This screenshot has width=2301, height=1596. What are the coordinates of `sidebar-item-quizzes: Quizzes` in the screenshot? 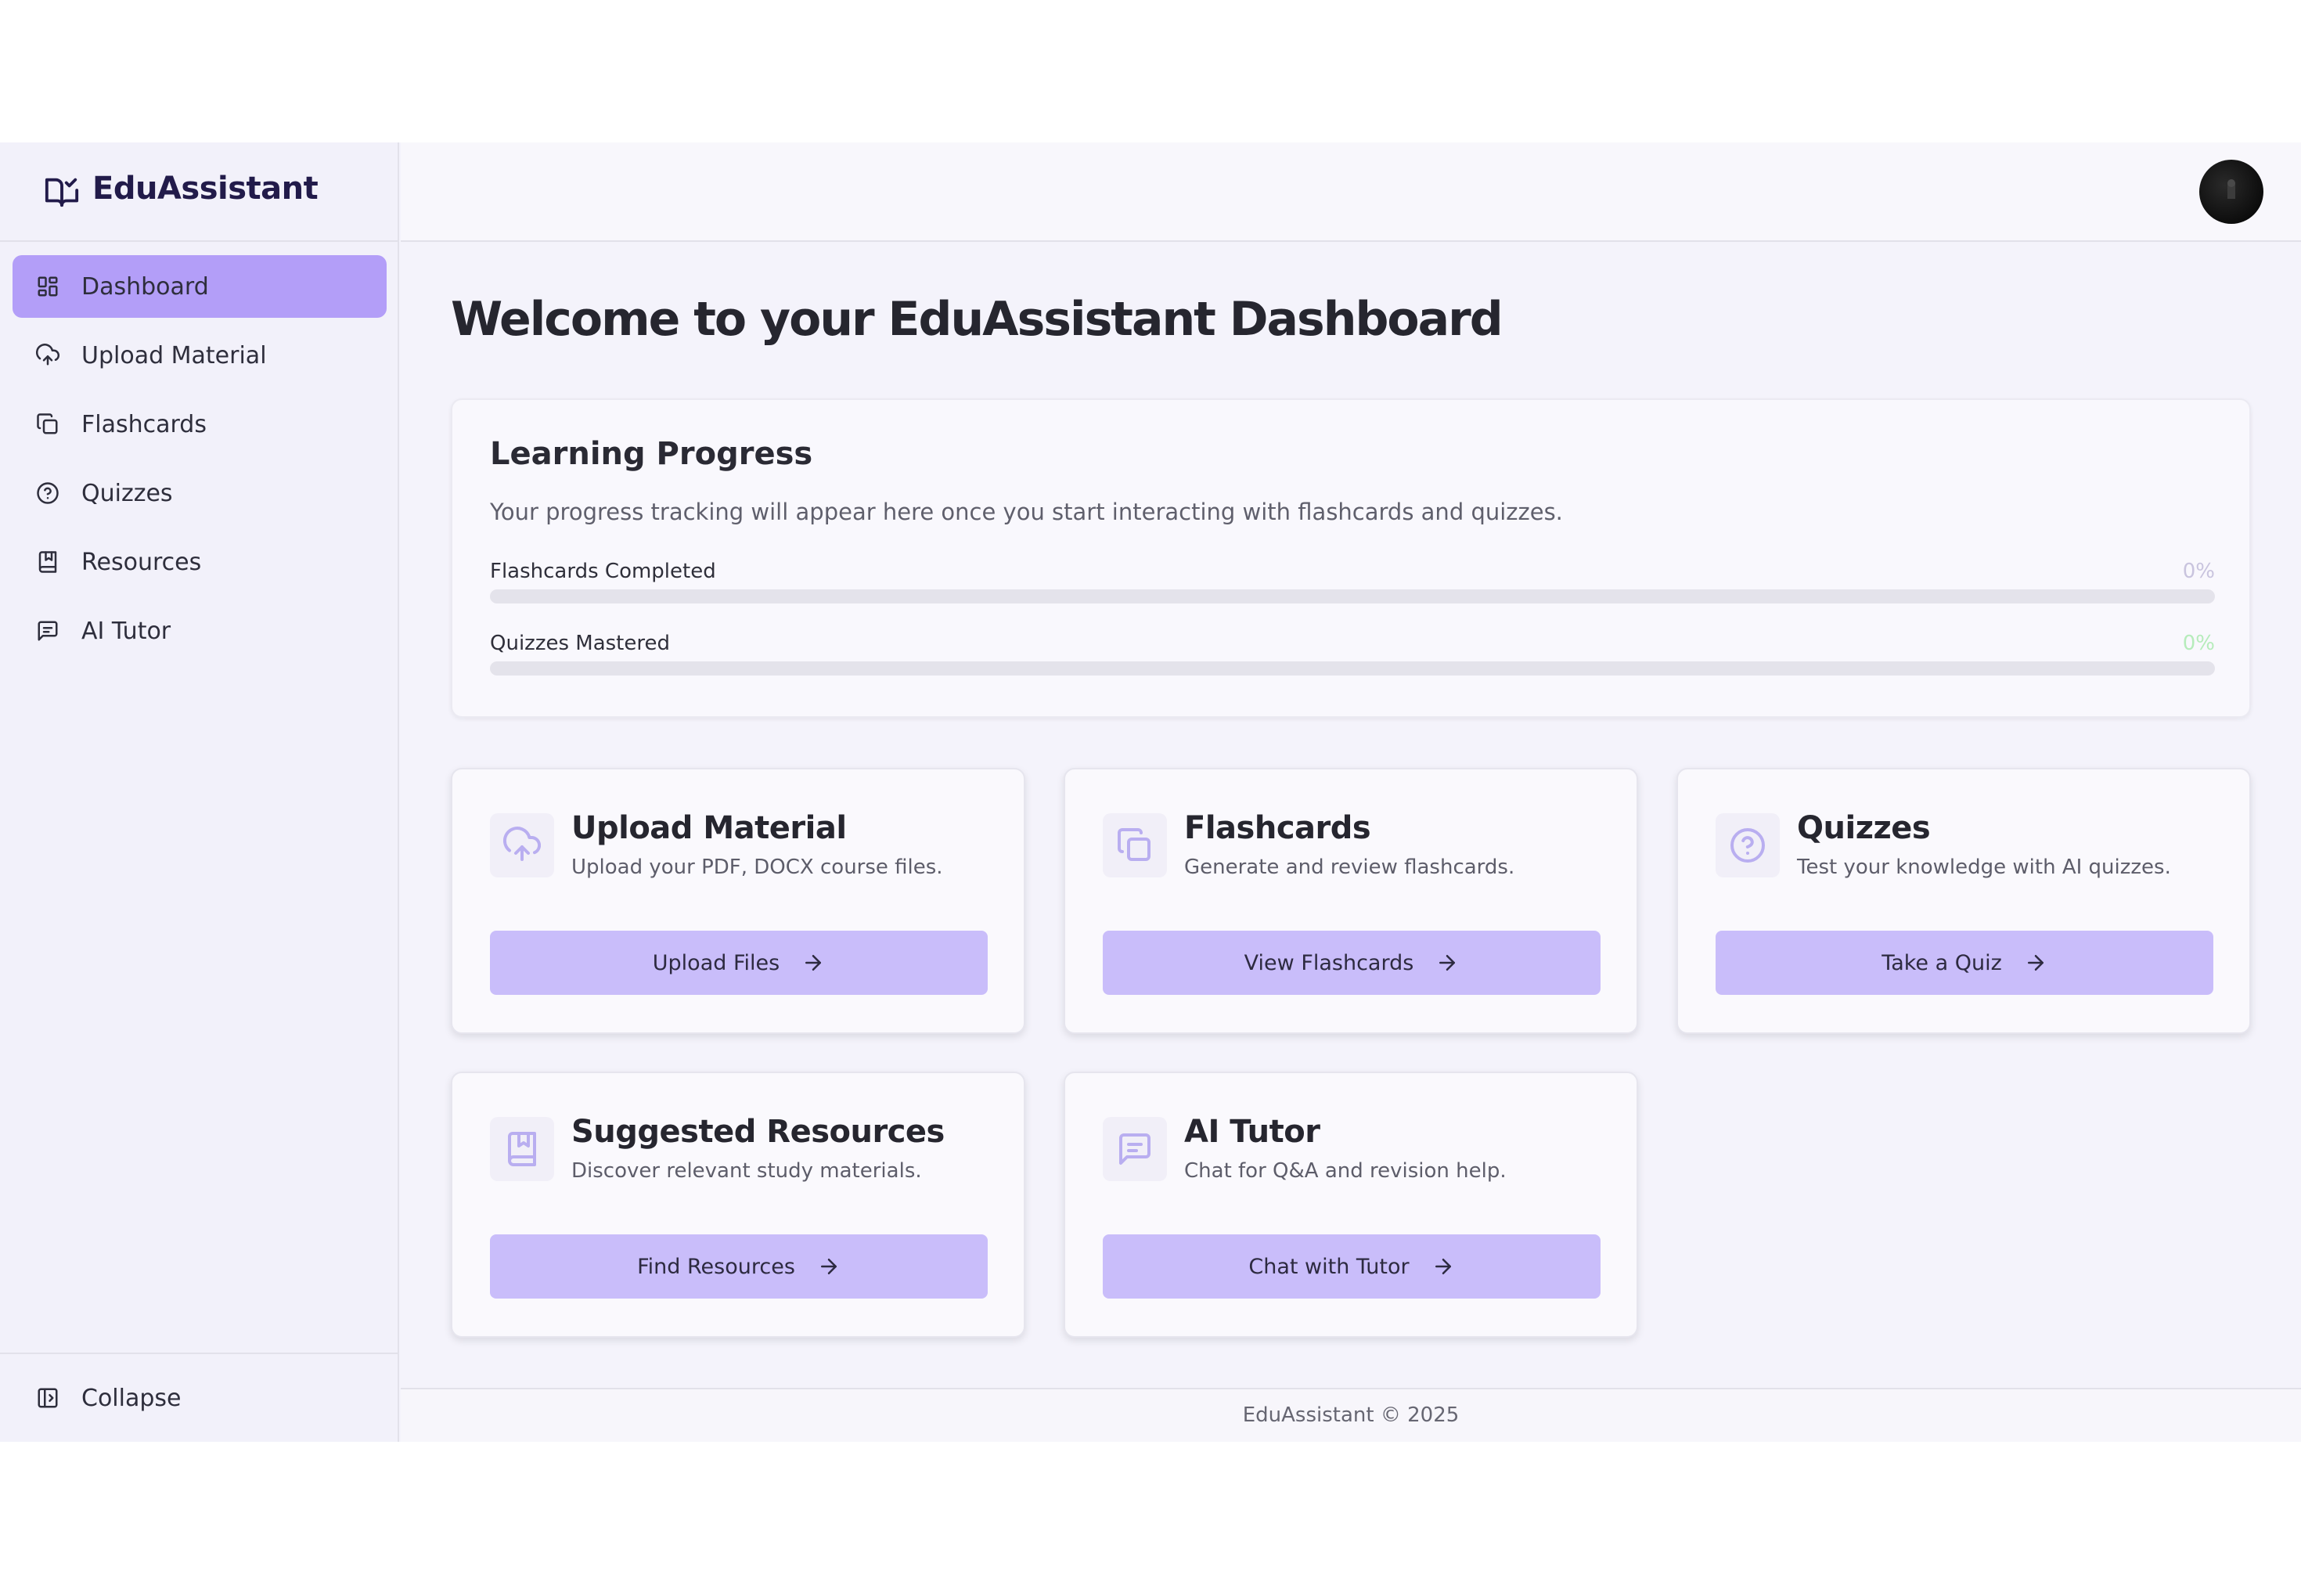 It's located at (200, 493).